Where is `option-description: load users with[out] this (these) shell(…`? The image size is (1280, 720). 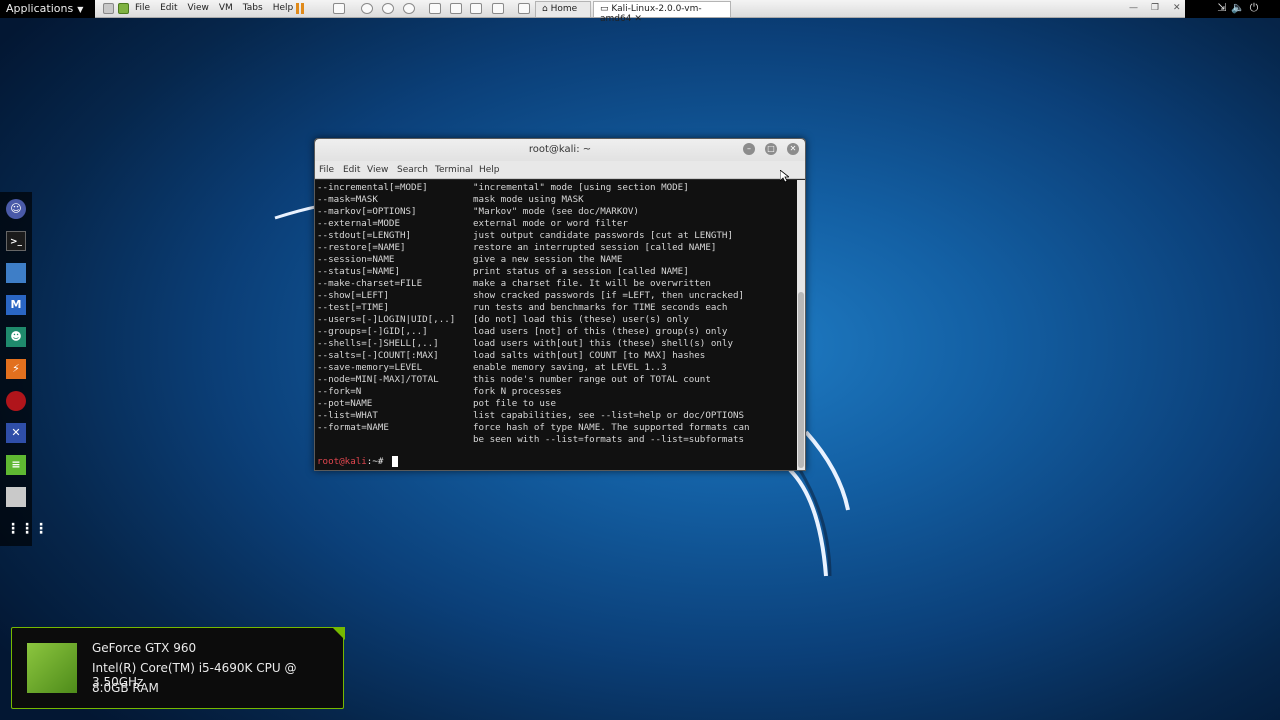
option-description: load users with[out] this (these) shell(… is located at coordinates (603, 343).